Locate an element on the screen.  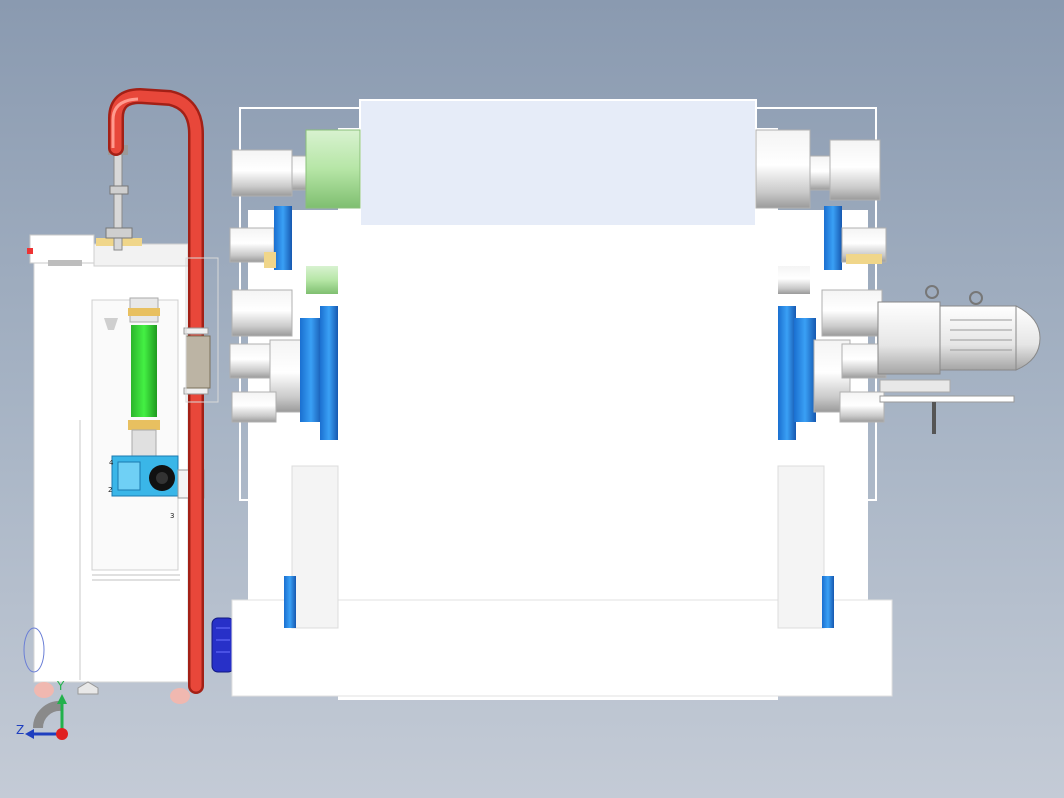
callout-2: 2 is located at coordinates (110, 490).